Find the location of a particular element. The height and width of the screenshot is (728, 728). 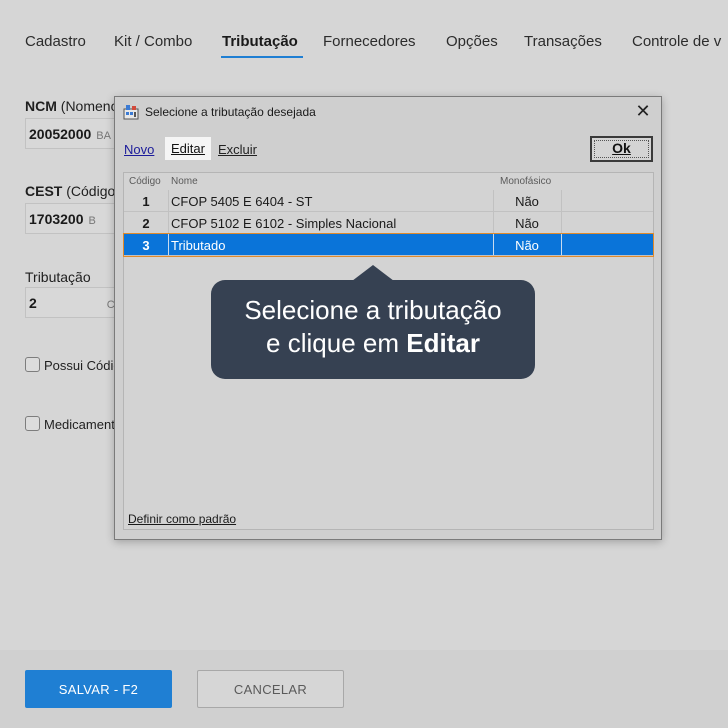

row-name: Tributado is located at coordinates (198, 245).